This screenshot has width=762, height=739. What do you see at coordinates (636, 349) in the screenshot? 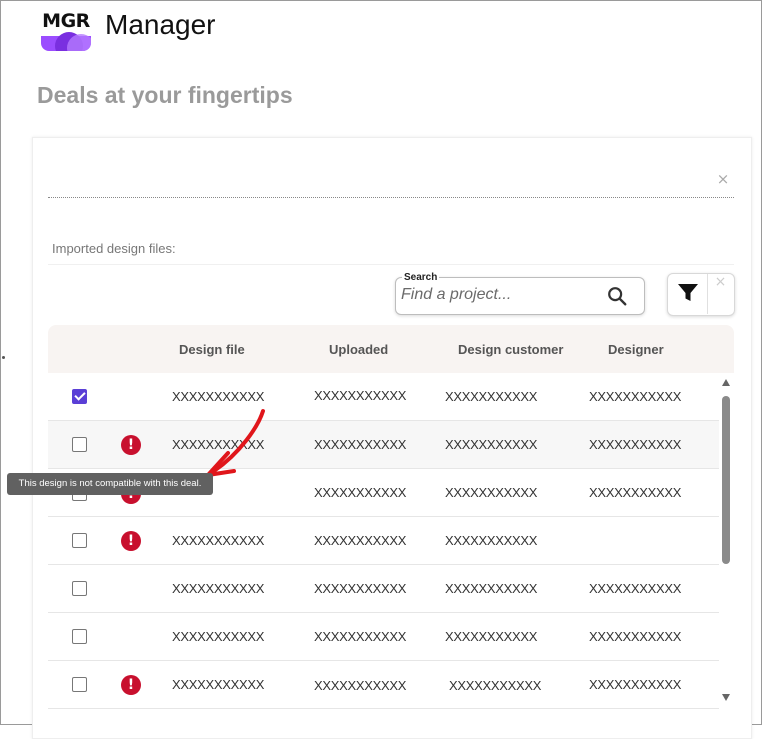
I see `column-header-designer: Designer` at bounding box center [636, 349].